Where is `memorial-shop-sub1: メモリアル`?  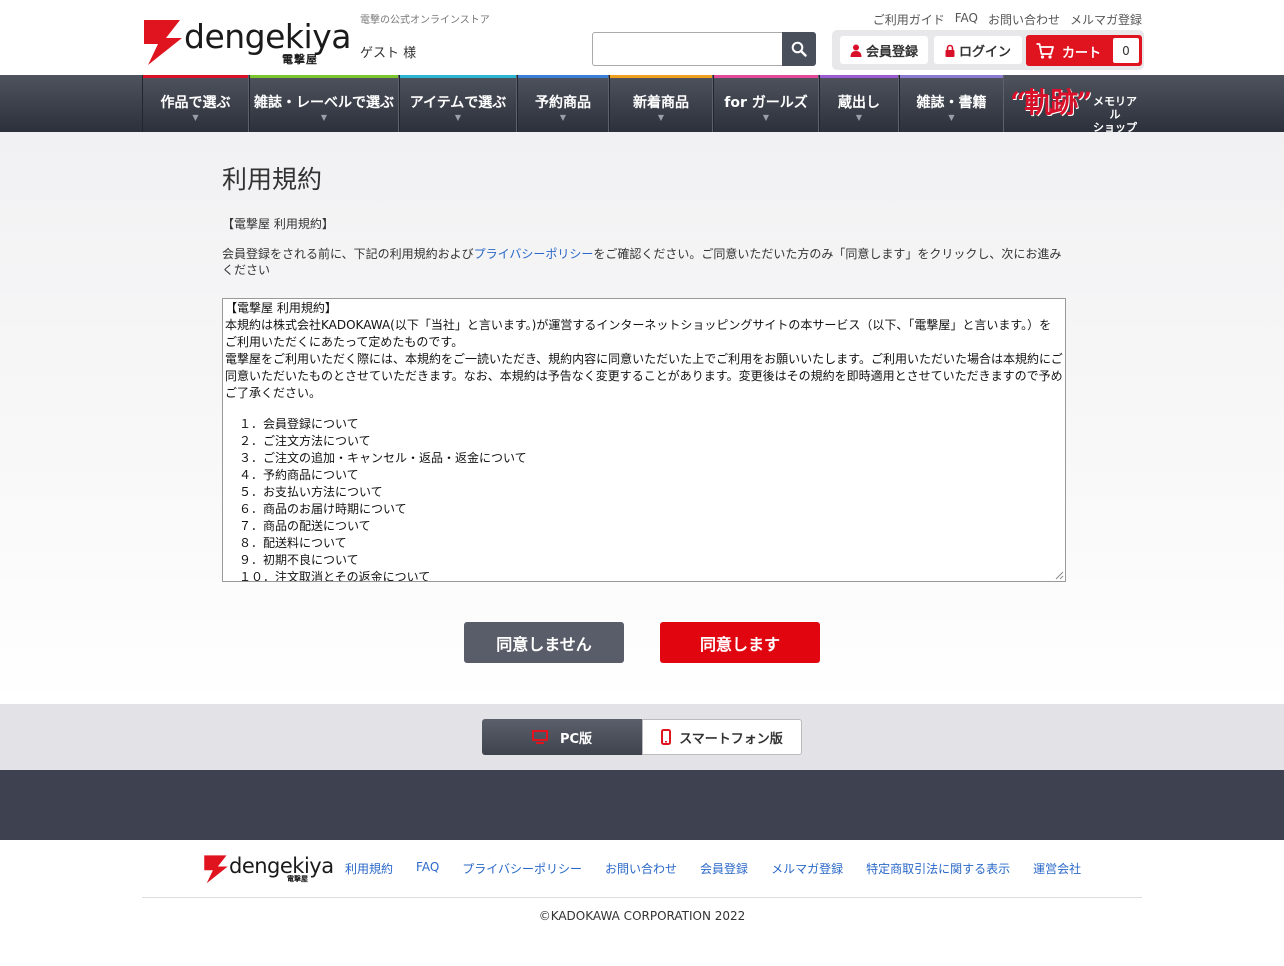 memorial-shop-sub1: メモリアル is located at coordinates (1115, 108).